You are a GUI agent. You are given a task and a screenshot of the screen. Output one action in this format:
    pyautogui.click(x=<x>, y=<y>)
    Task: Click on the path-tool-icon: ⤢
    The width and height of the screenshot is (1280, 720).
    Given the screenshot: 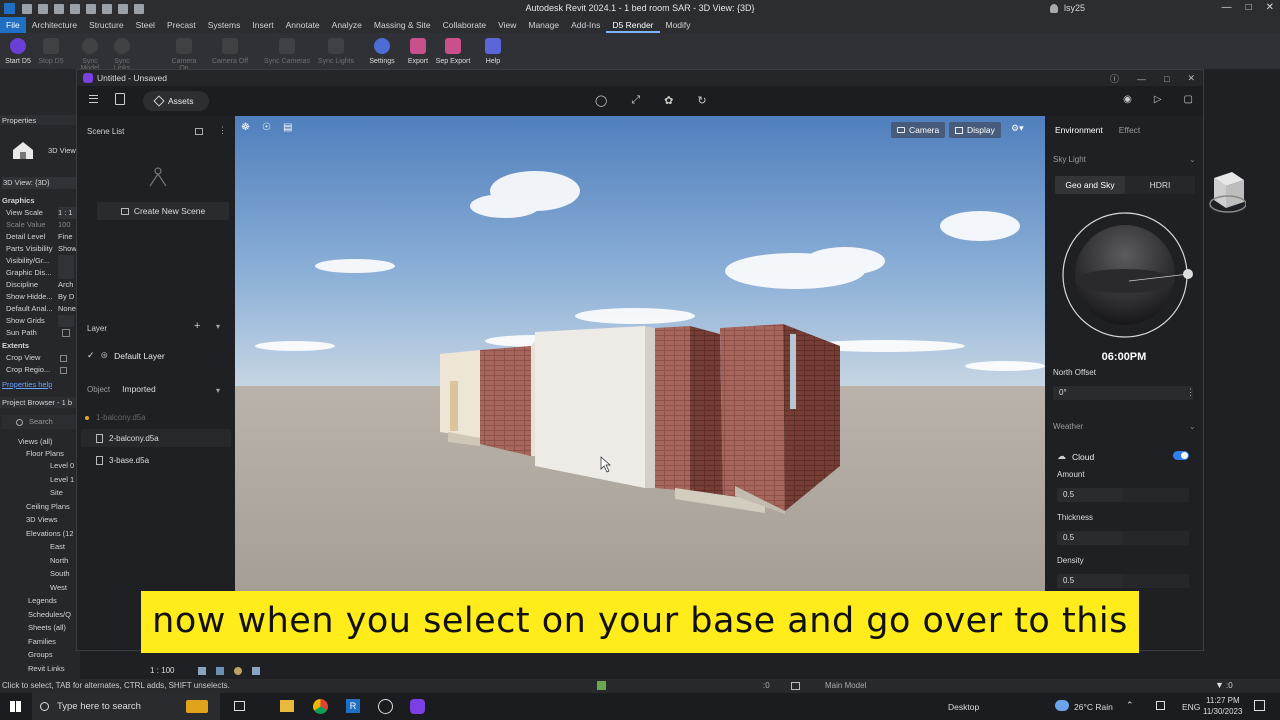 What is the action you would take?
    pyautogui.click(x=635, y=100)
    